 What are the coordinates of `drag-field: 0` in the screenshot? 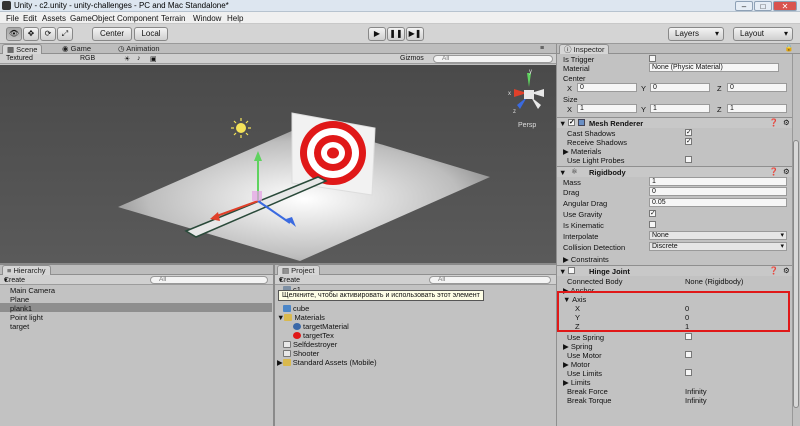 It's located at (718, 191).